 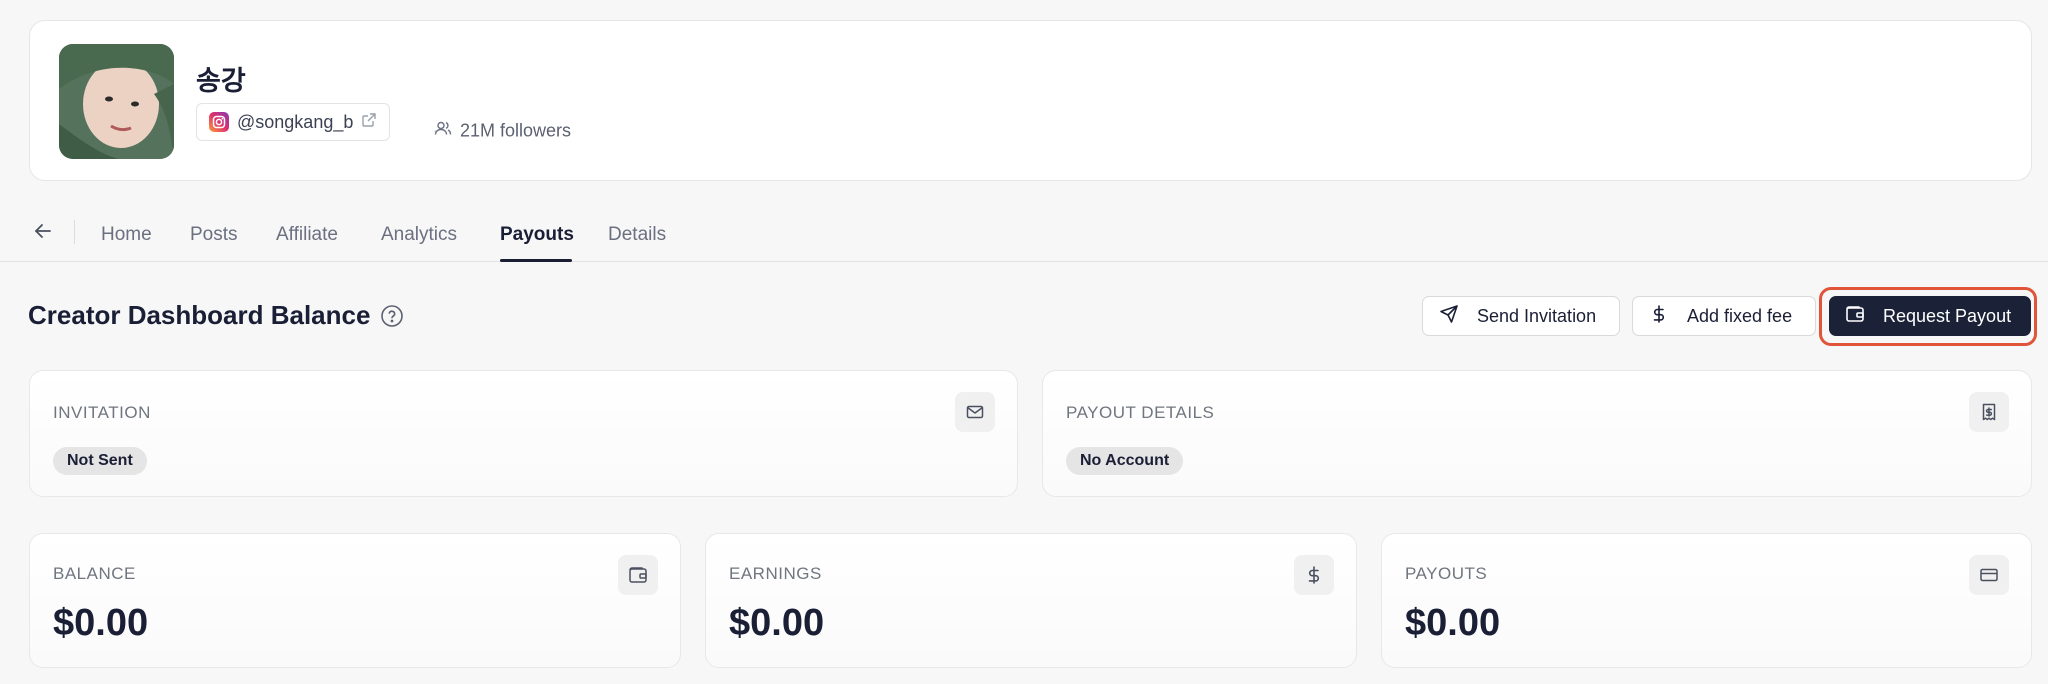 I want to click on external-link-icon, so click(x=369, y=122).